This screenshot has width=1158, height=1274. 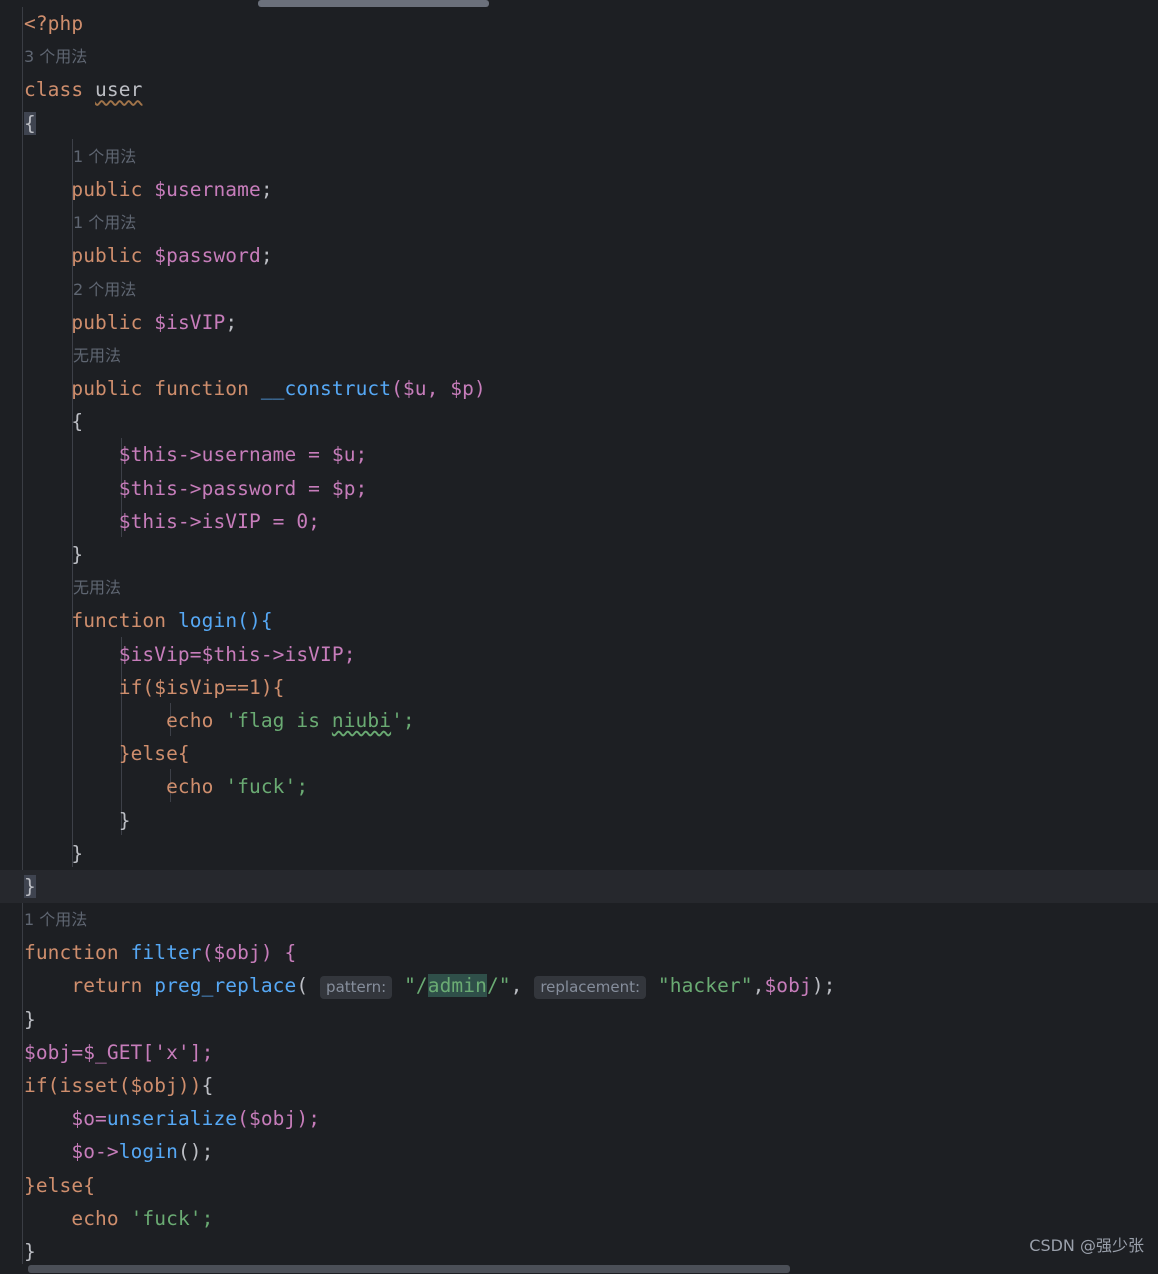 I want to click on code-line-construct-brace-open: {, so click(x=579, y=421).